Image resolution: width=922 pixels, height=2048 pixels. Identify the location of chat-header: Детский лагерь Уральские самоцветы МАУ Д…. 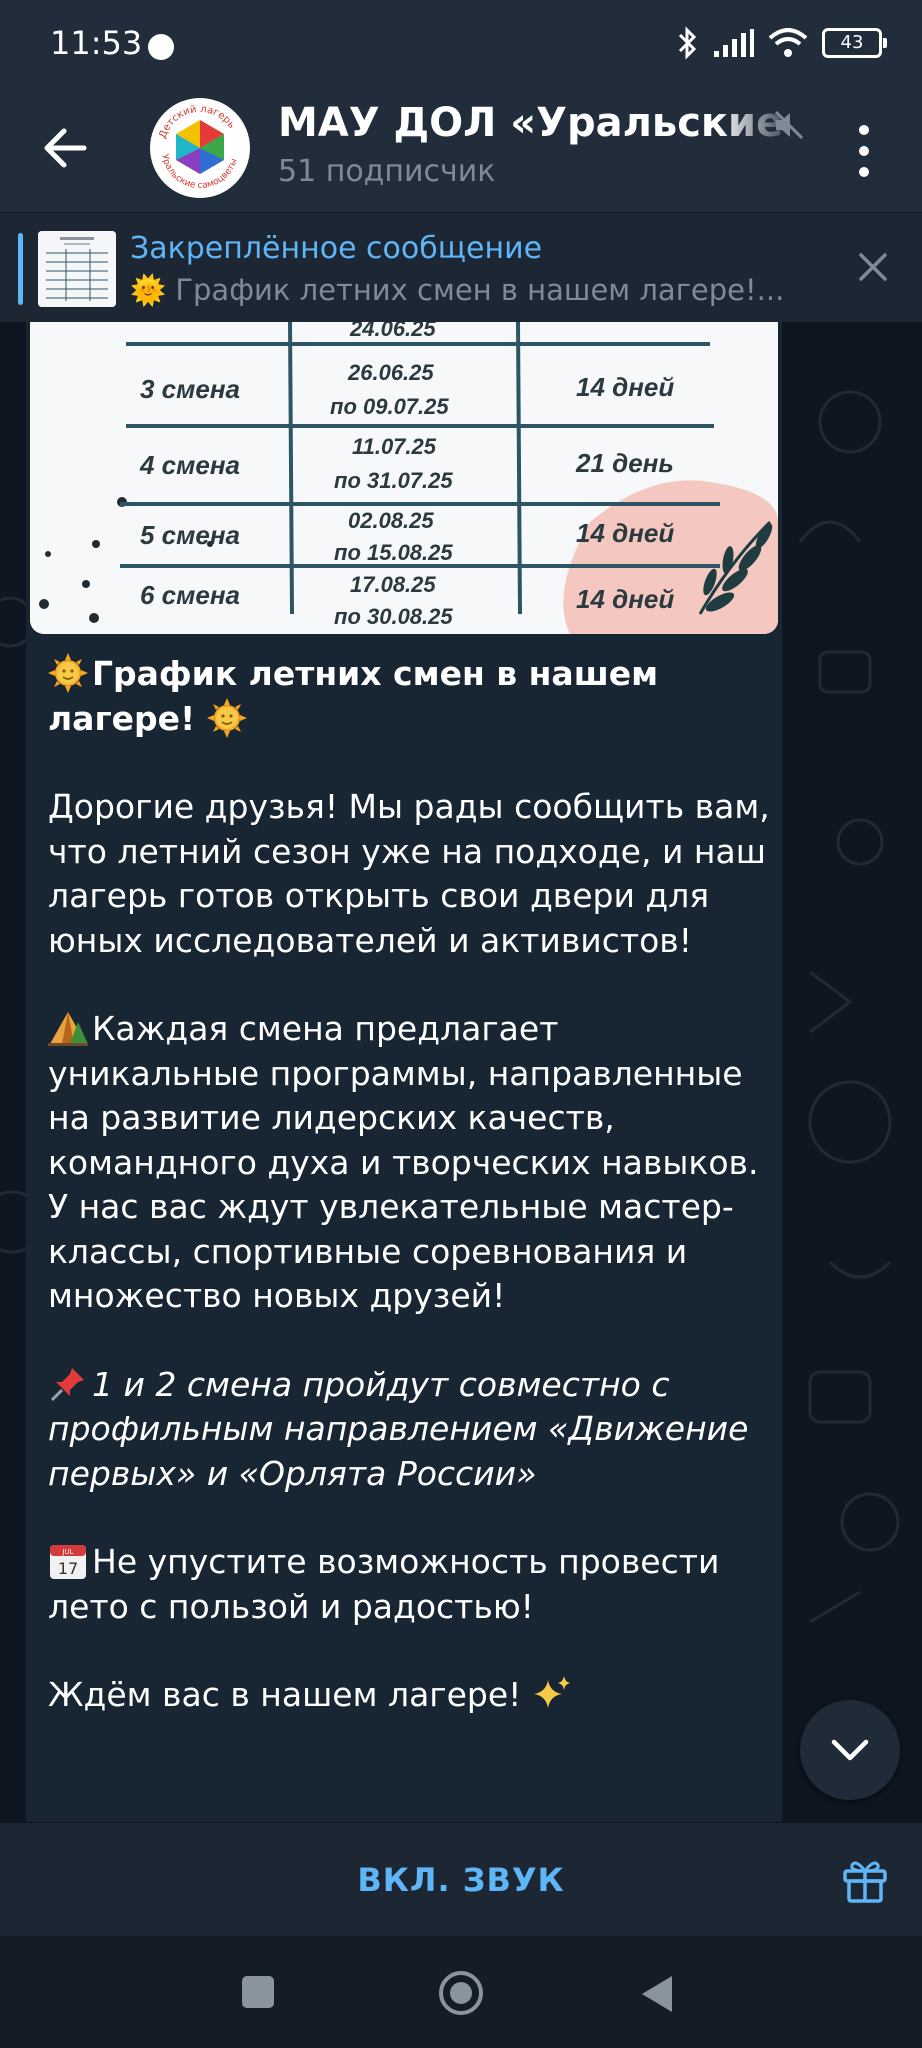
(461, 152).